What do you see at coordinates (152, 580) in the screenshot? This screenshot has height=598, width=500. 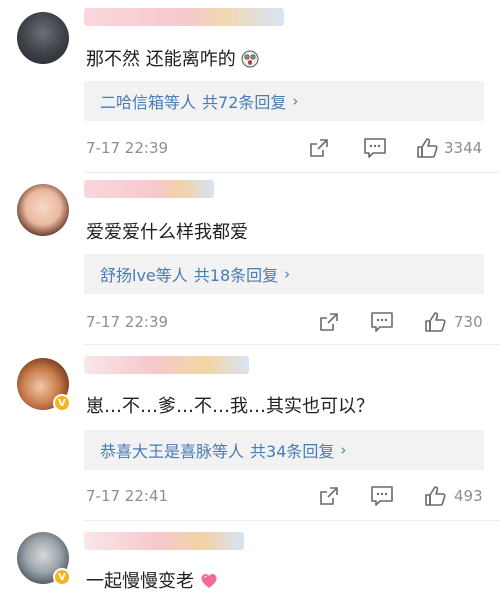 I see `comment-text: 一起慢慢变老` at bounding box center [152, 580].